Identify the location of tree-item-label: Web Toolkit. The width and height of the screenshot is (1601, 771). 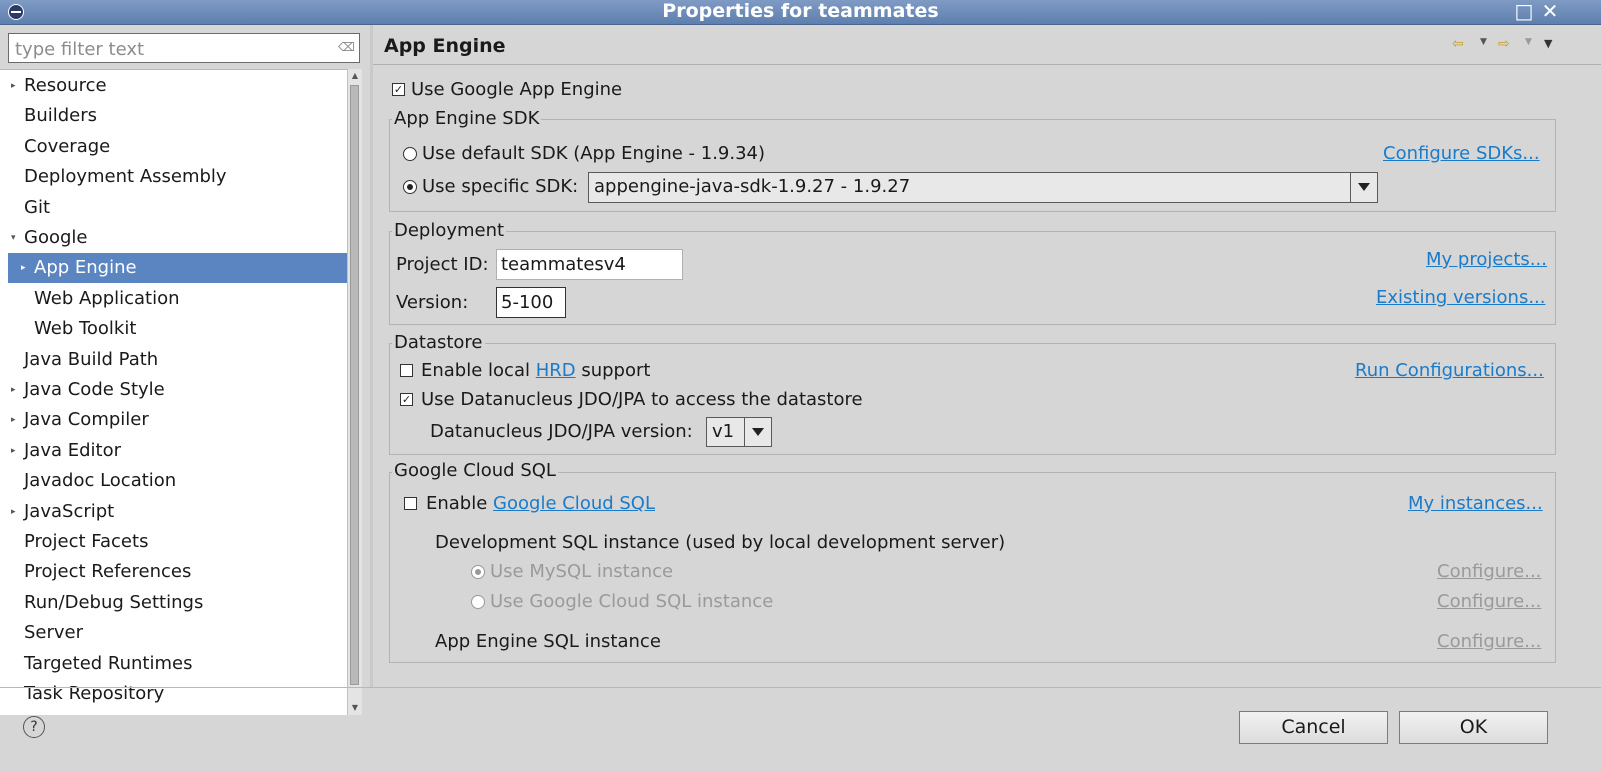
(85, 329).